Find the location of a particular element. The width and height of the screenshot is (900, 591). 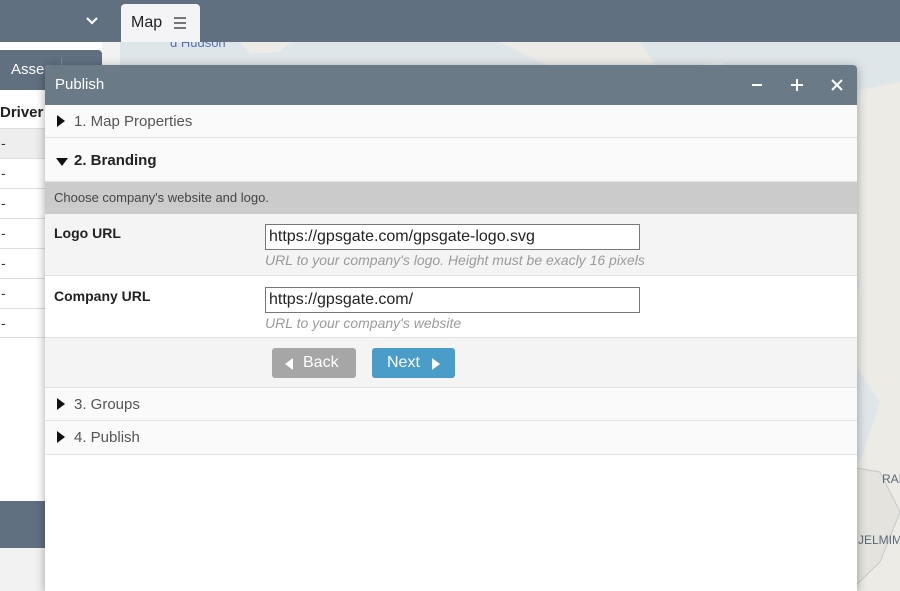

branding-actions: Back Next is located at coordinates (451, 363).